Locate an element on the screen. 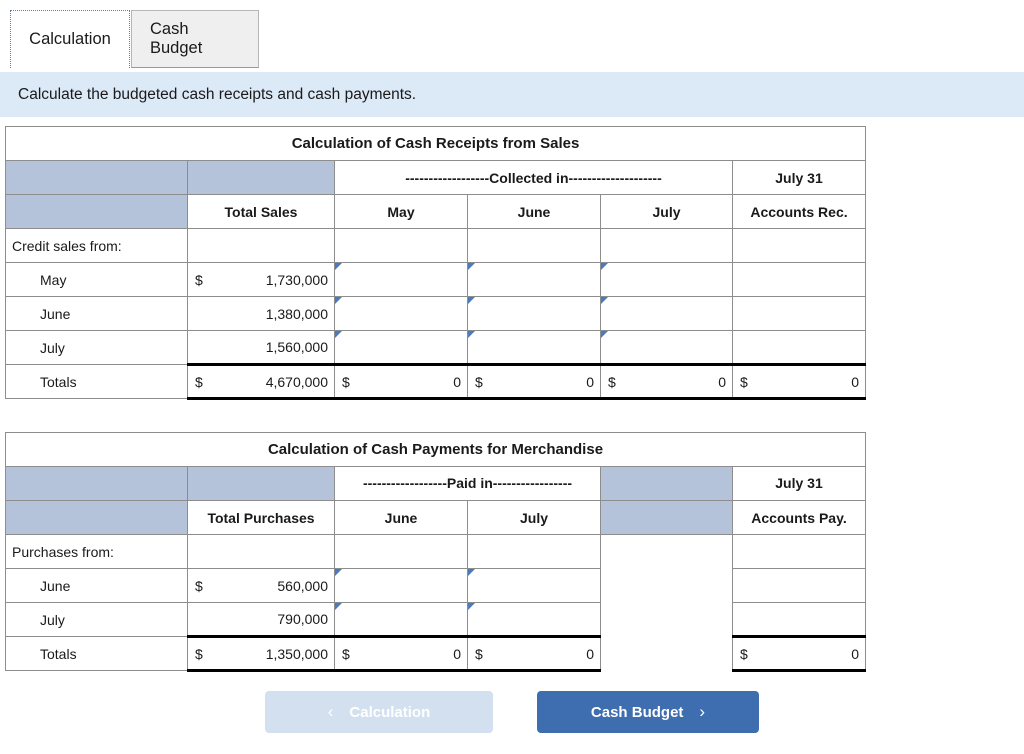 The width and height of the screenshot is (1024, 754). table2-row-label-july: July is located at coordinates (96, 619).